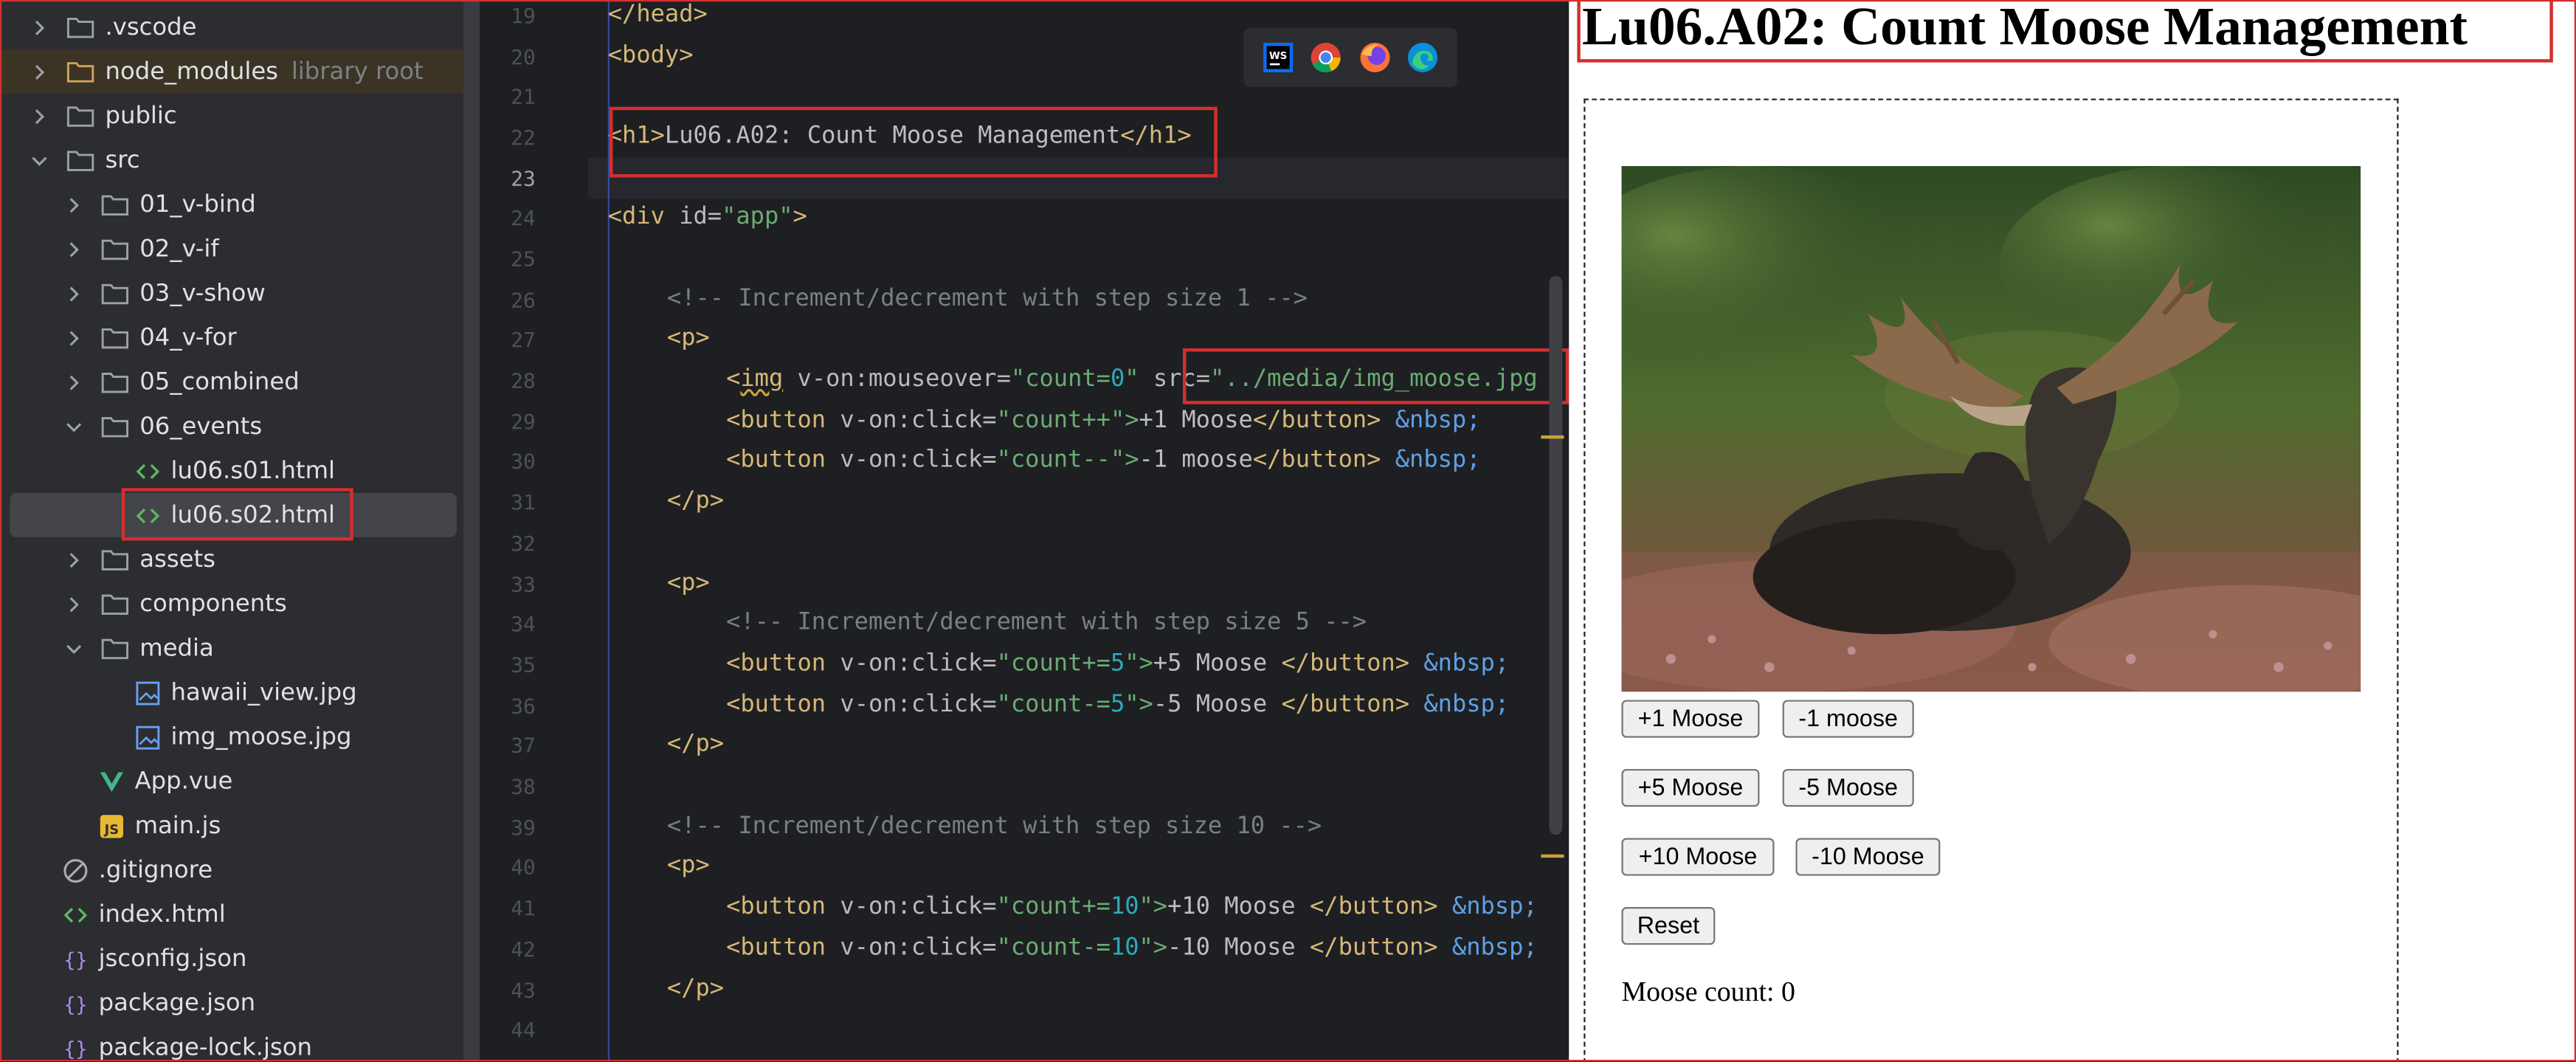  I want to click on tree-item-05-combined: 05_combined, so click(231, 382).